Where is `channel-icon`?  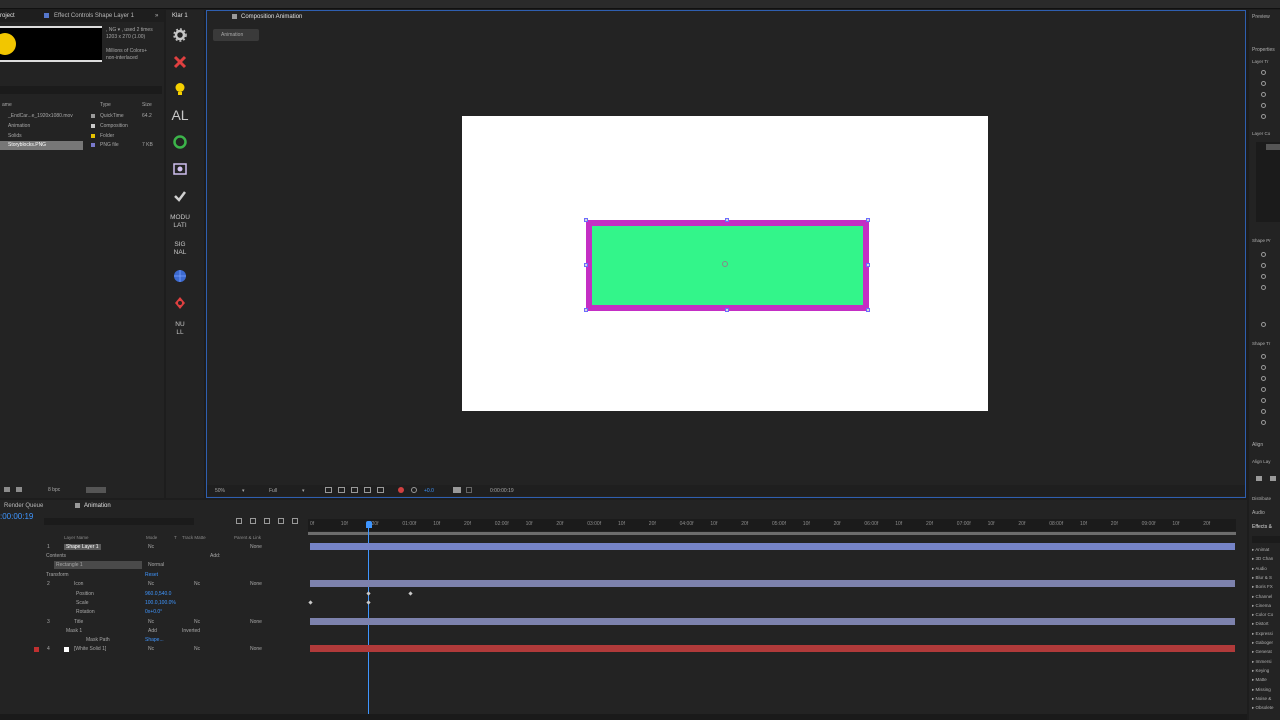
channel-icon is located at coordinates (380, 490).